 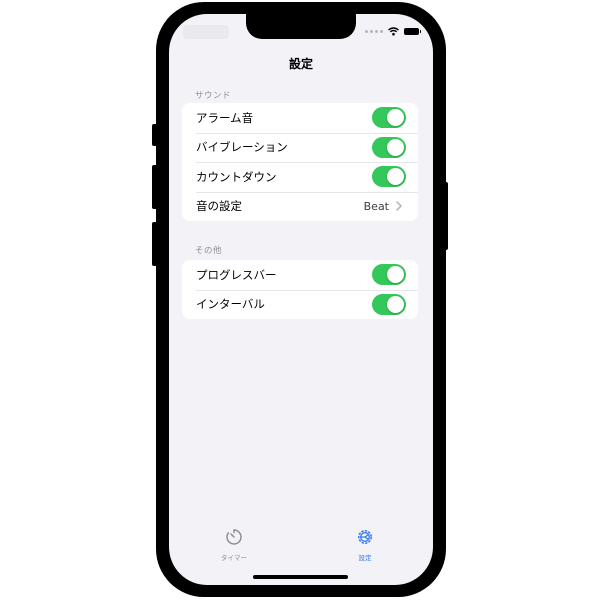 I want to click on progress-bar-toggle, so click(x=389, y=275).